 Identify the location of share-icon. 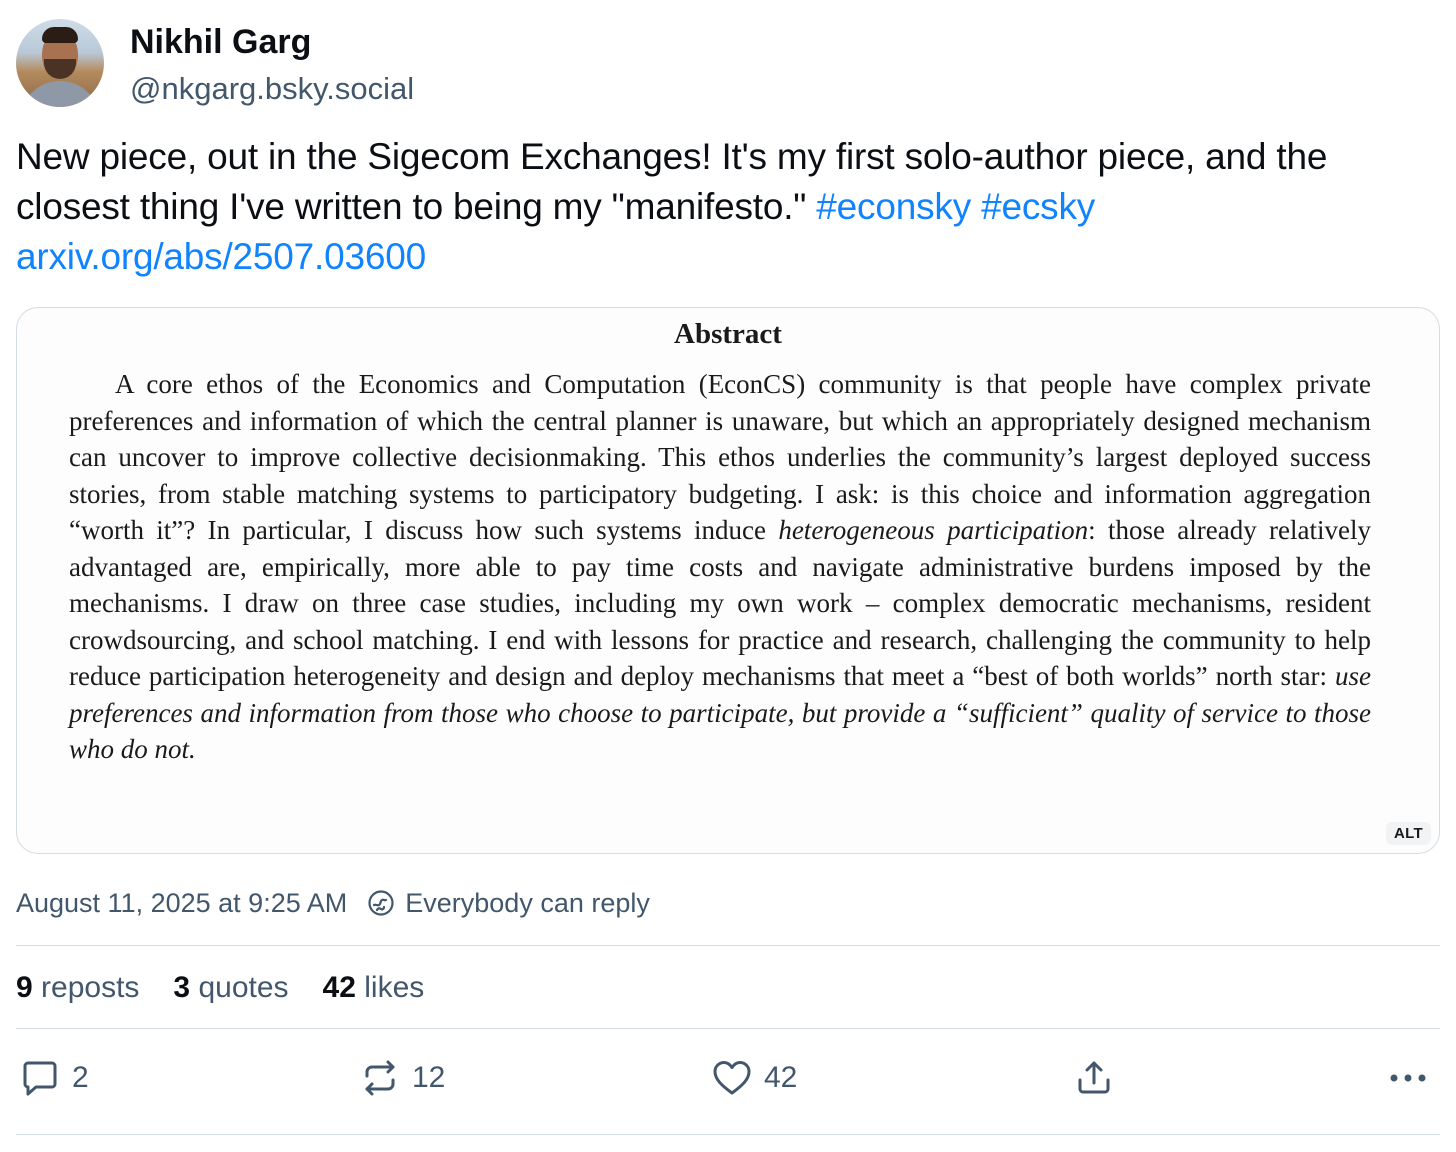
(1094, 1077).